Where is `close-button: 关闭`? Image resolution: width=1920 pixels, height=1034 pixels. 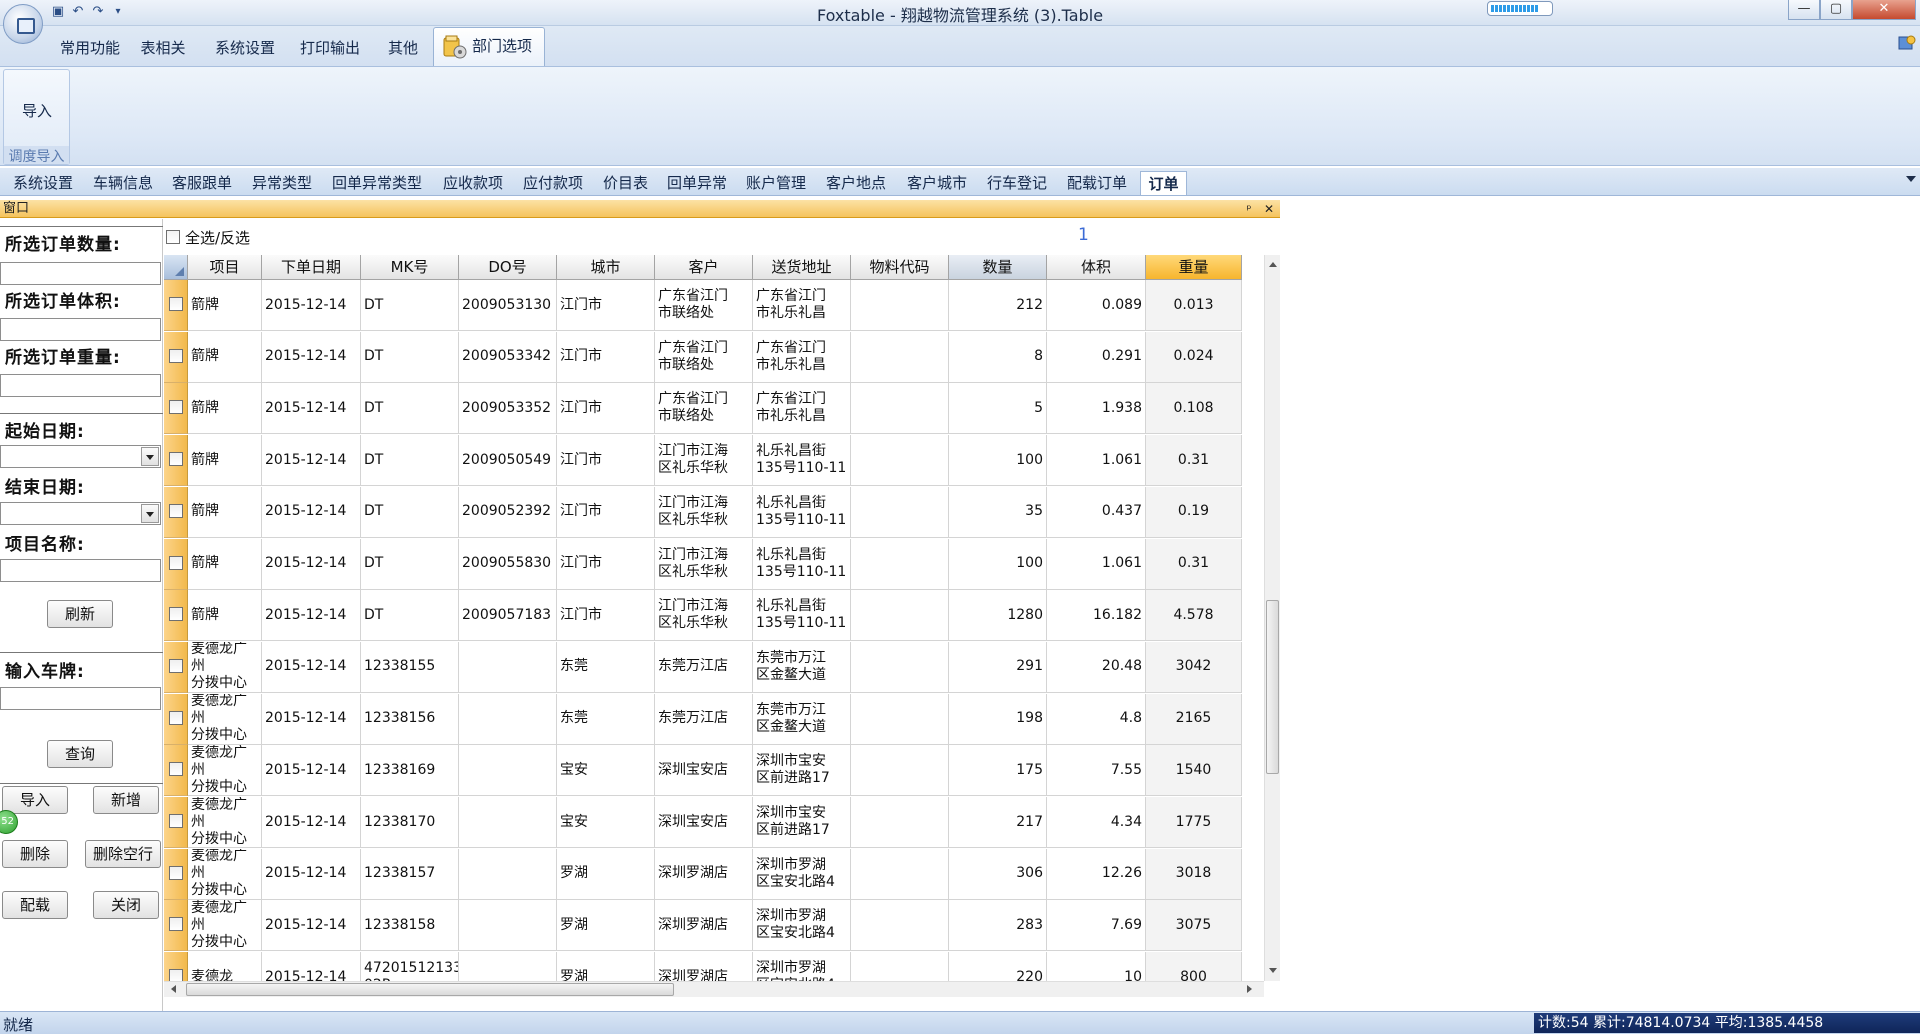
close-button: 关闭 is located at coordinates (126, 905).